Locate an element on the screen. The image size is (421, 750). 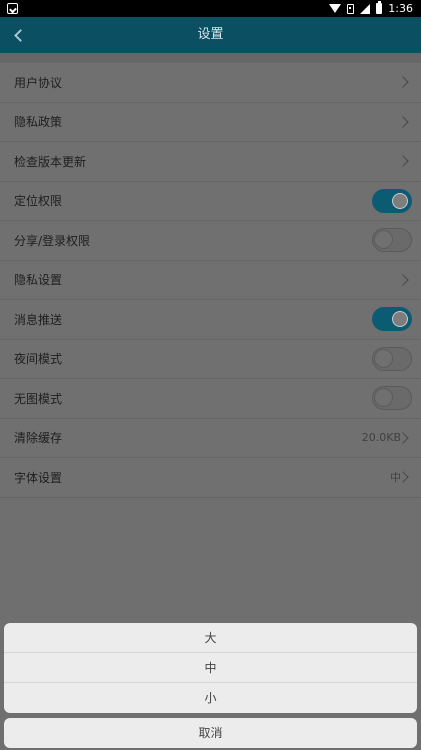
row-label: 无图模式 is located at coordinates (38, 398).